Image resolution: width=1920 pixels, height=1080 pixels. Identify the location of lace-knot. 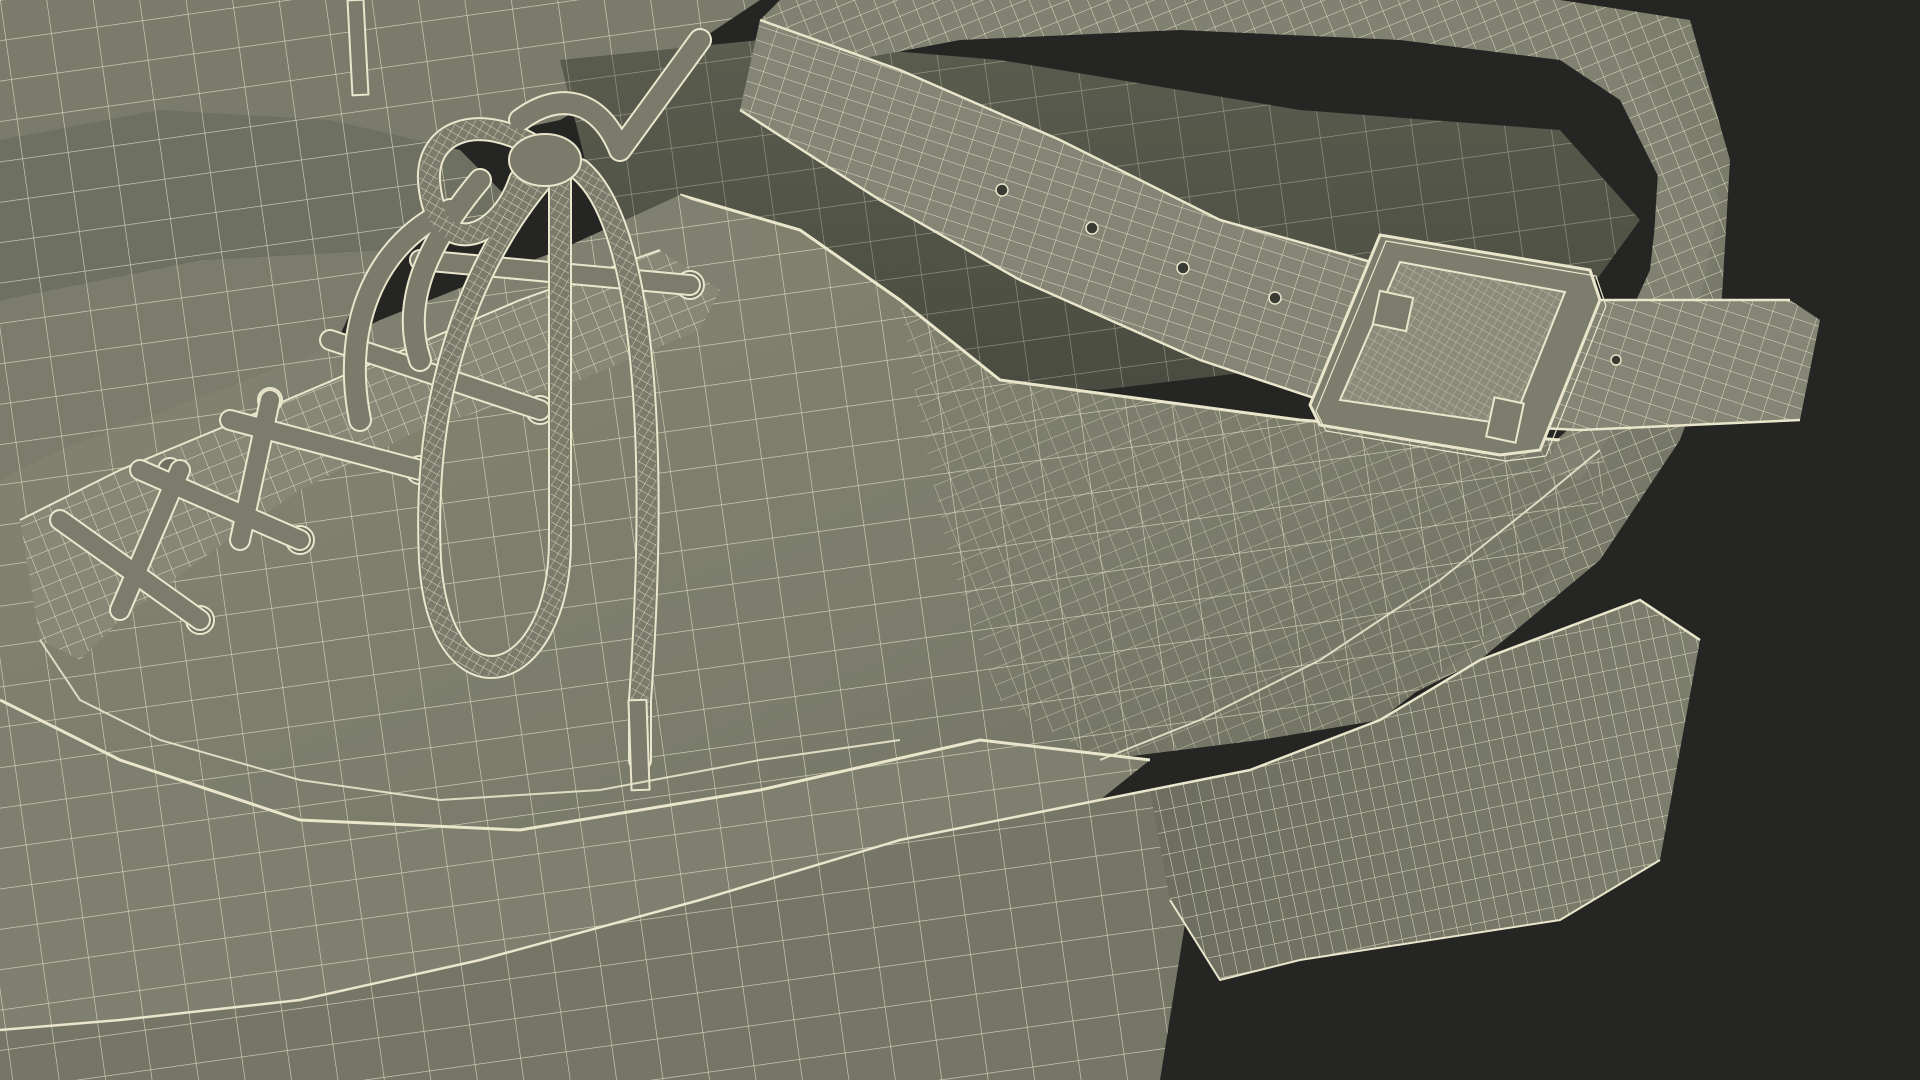
(545, 160).